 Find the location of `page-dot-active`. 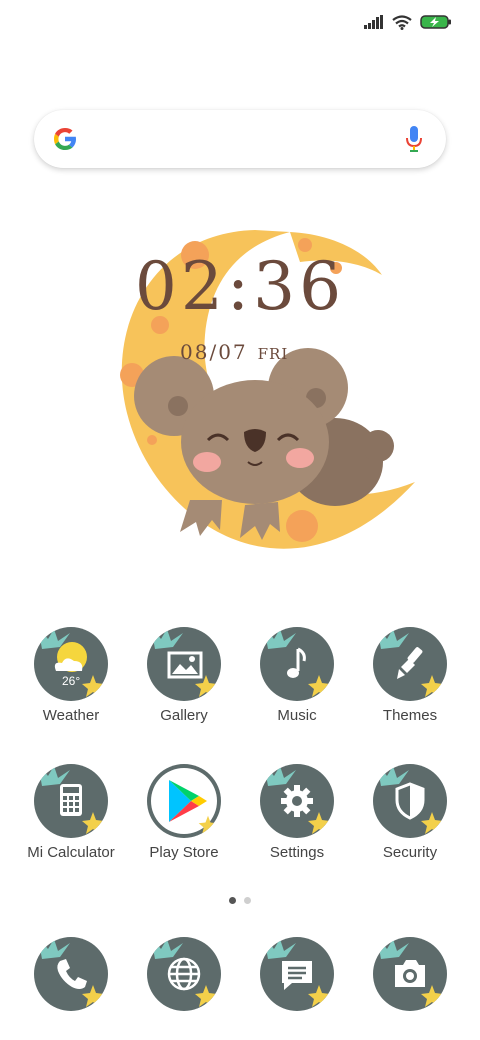

page-dot-active is located at coordinates (232, 900).